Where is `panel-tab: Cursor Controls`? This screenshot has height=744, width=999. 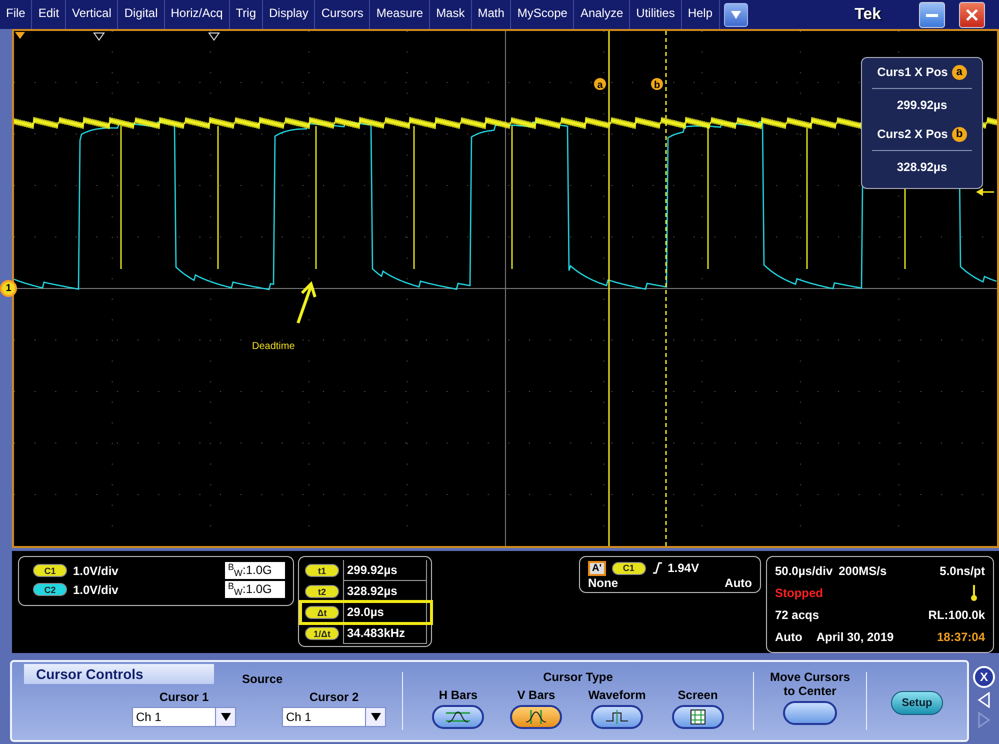
panel-tab: Cursor Controls is located at coordinates (119, 674).